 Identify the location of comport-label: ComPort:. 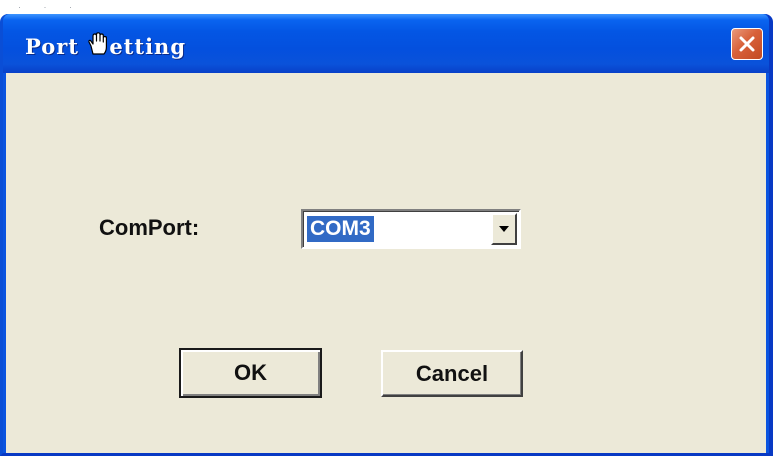
(149, 227).